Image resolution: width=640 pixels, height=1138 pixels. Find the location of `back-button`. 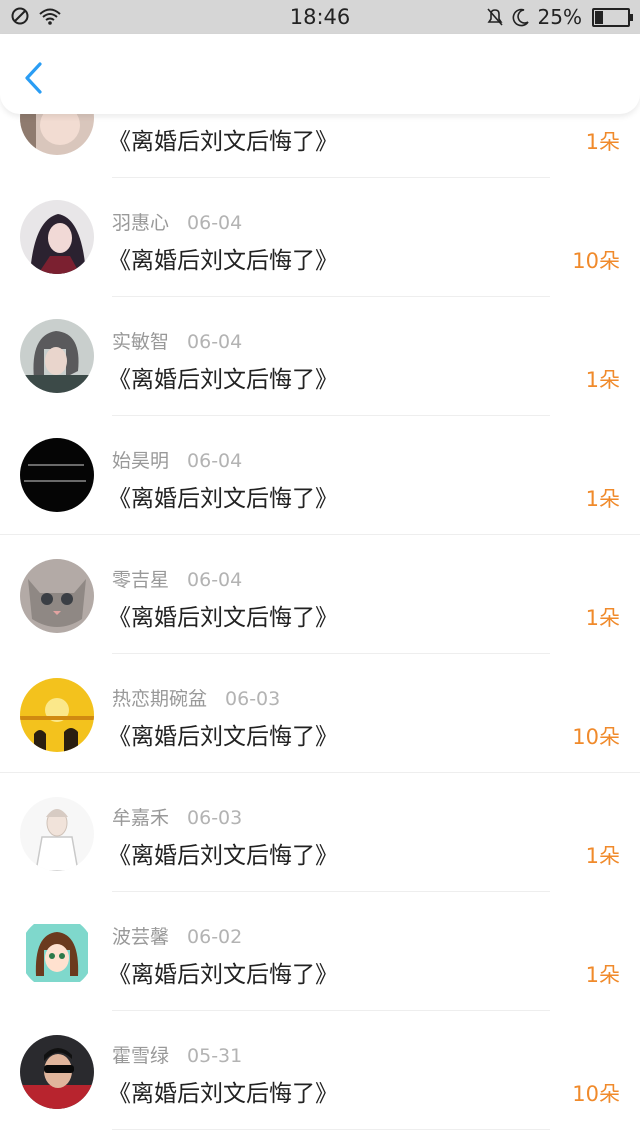

back-button is located at coordinates (35, 78).